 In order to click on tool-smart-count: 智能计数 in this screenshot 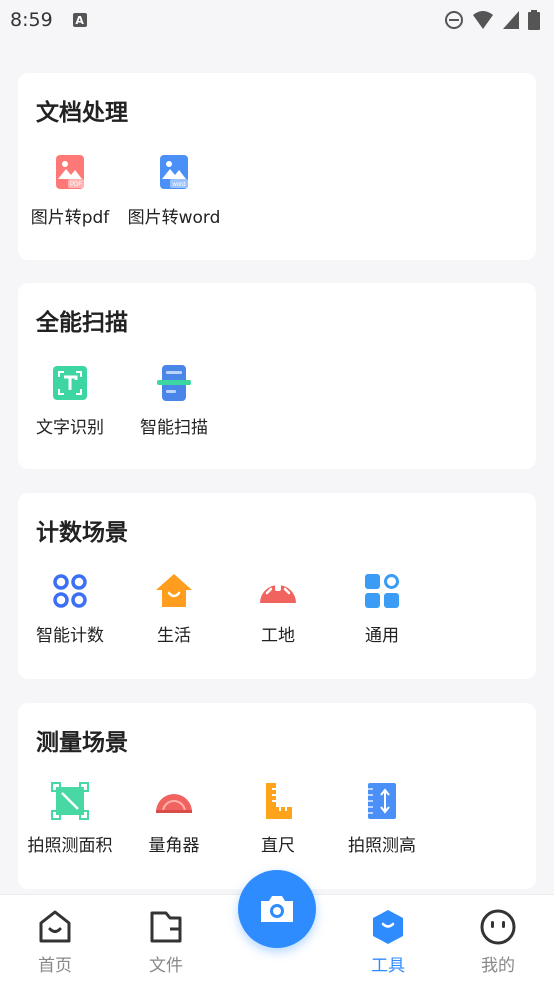, I will do `click(70, 608)`.